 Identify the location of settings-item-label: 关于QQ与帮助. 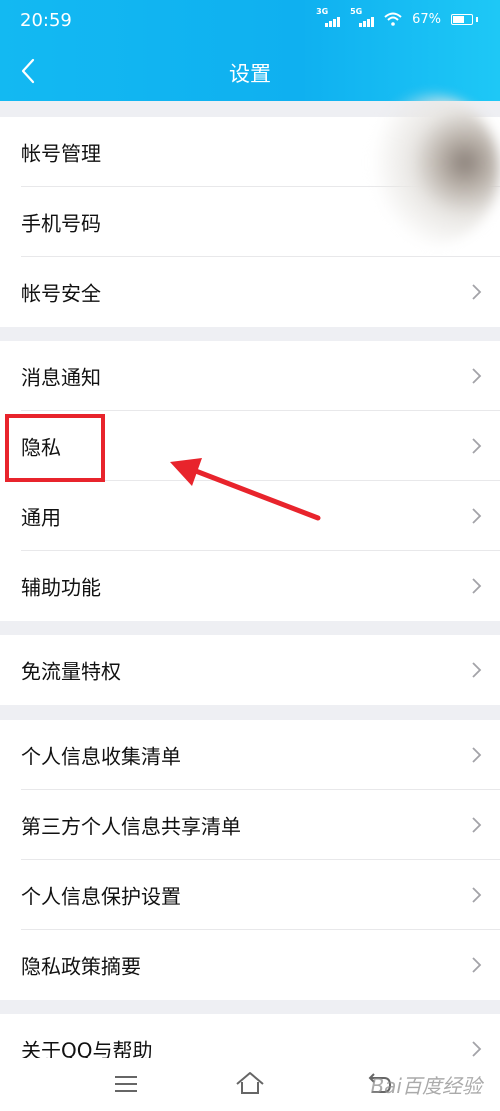
(87, 1048).